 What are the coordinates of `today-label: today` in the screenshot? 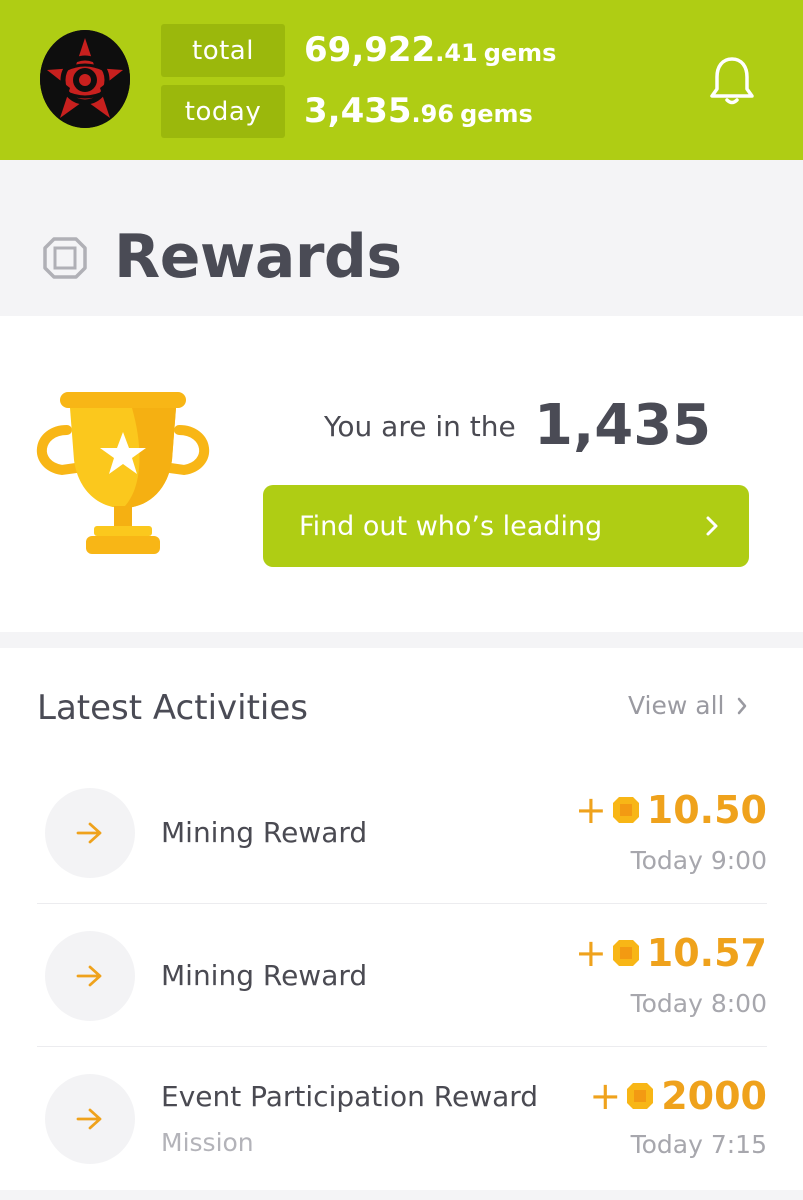 It's located at (223, 111).